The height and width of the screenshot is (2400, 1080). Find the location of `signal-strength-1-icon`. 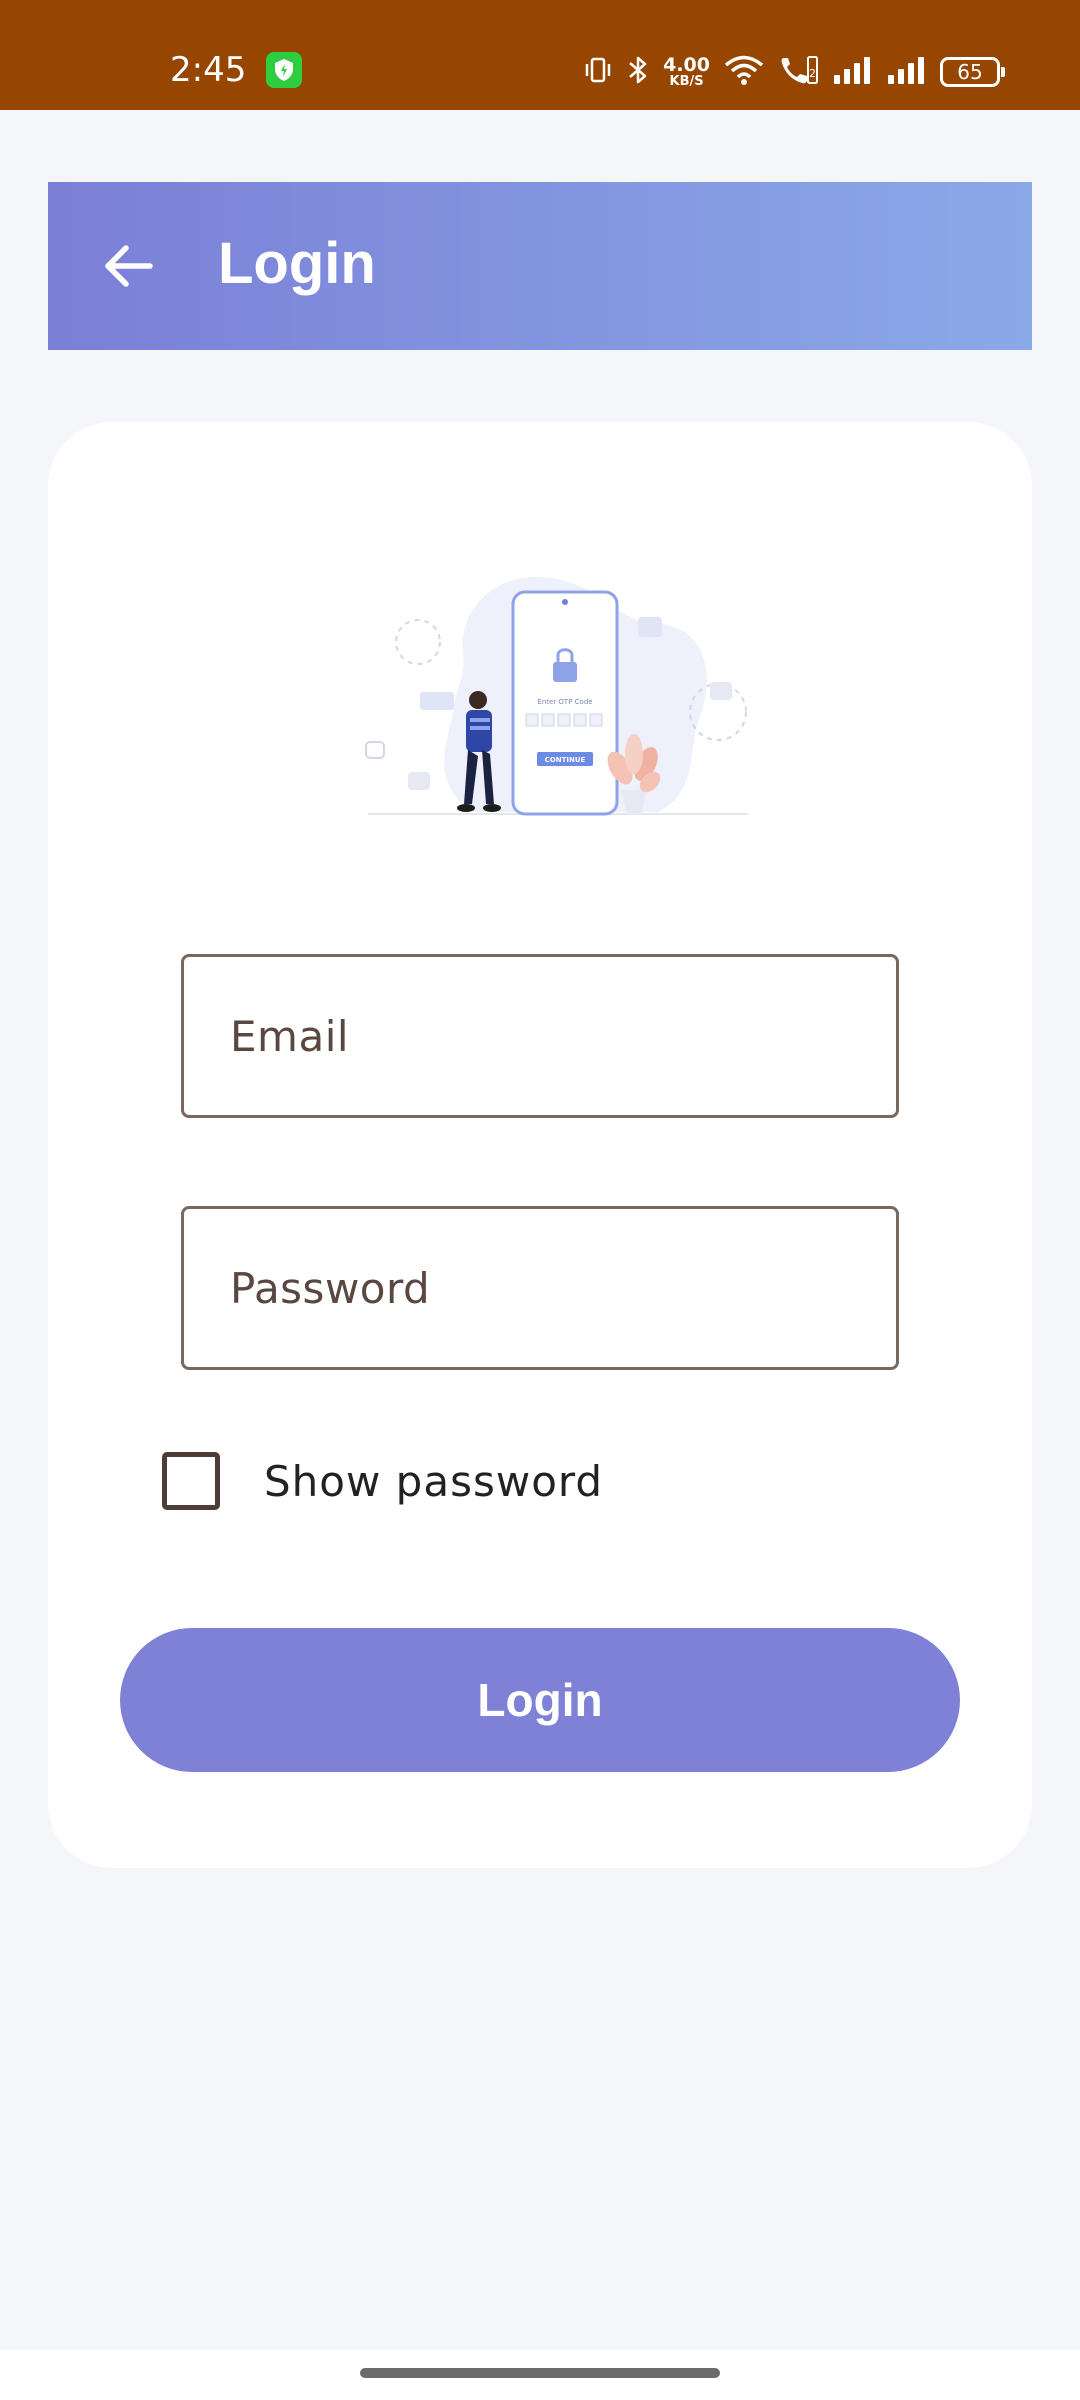

signal-strength-1-icon is located at coordinates (852, 72).